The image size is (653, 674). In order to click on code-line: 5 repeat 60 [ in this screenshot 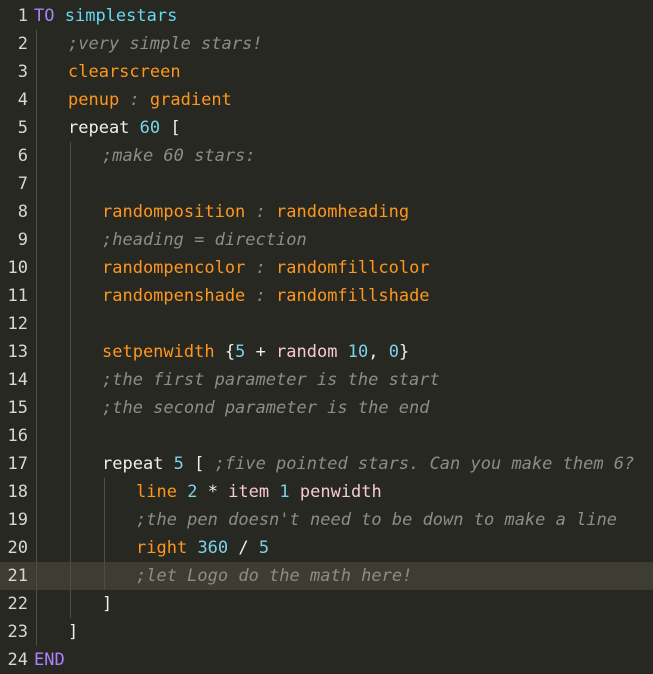, I will do `click(326, 128)`.